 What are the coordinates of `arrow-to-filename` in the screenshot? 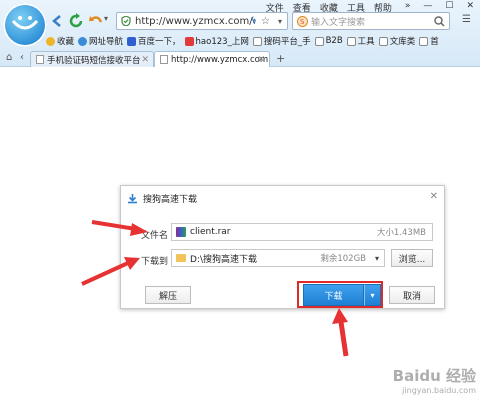 It's located at (119, 228).